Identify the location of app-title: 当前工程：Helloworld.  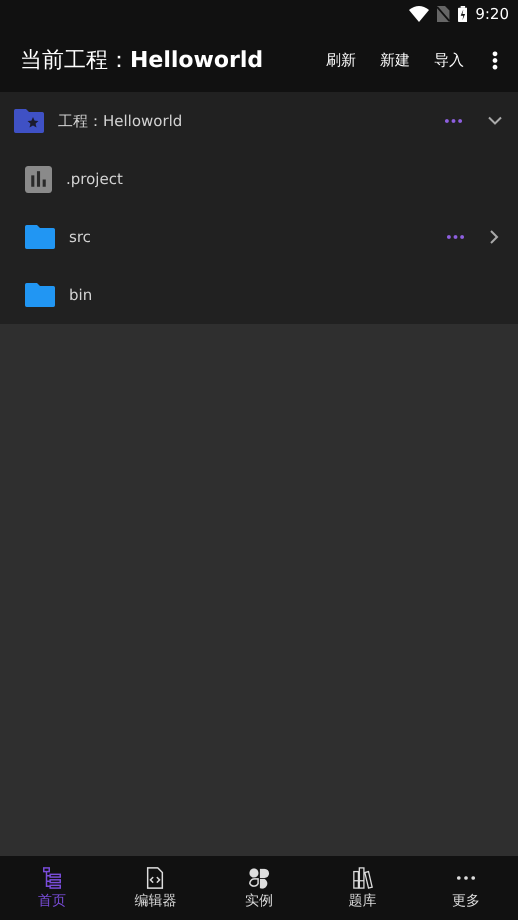
(142, 61).